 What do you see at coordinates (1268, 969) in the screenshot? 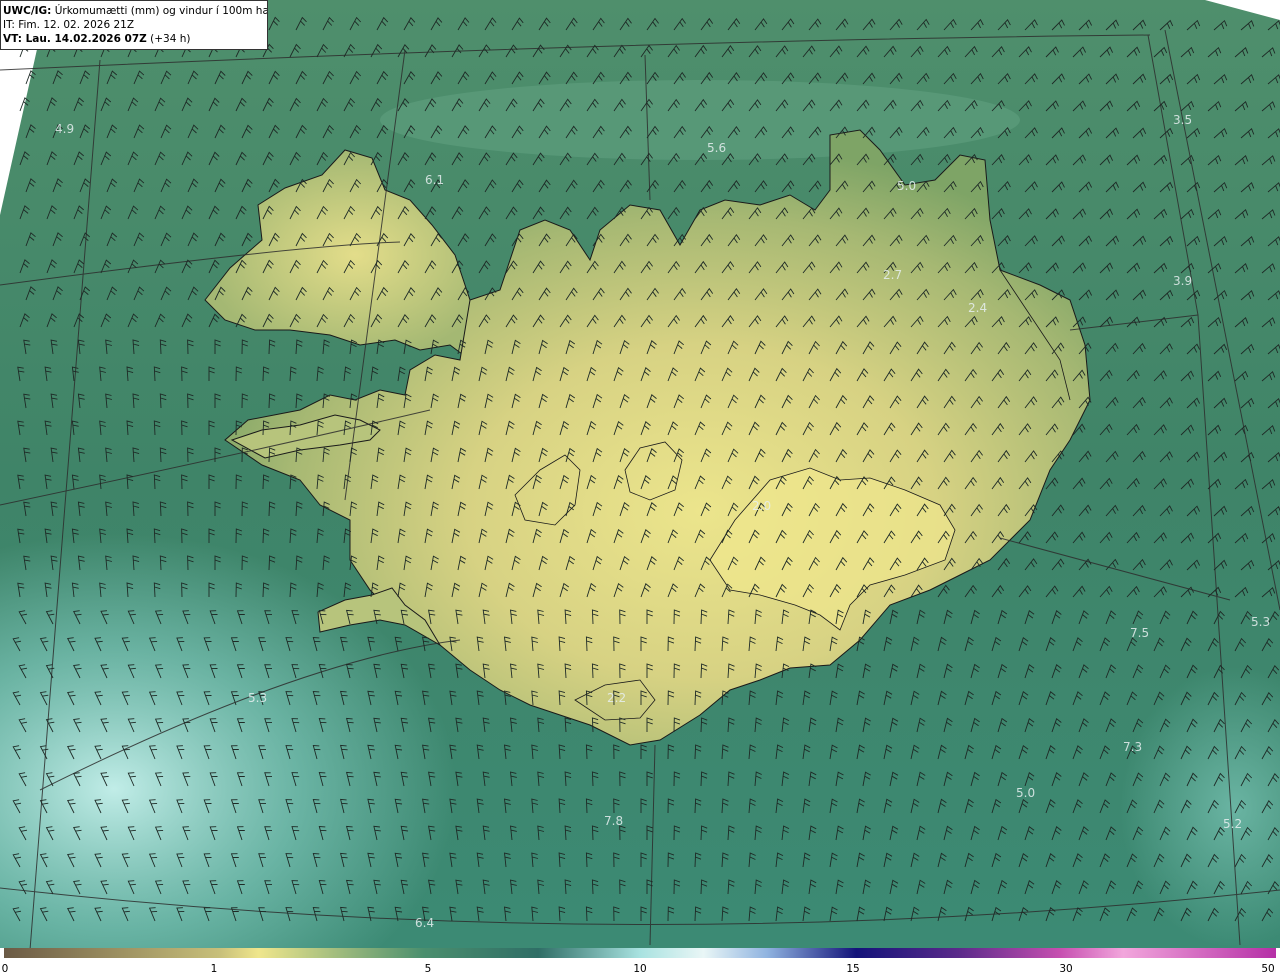
I see `colorbar-tick: 50` at bounding box center [1268, 969].